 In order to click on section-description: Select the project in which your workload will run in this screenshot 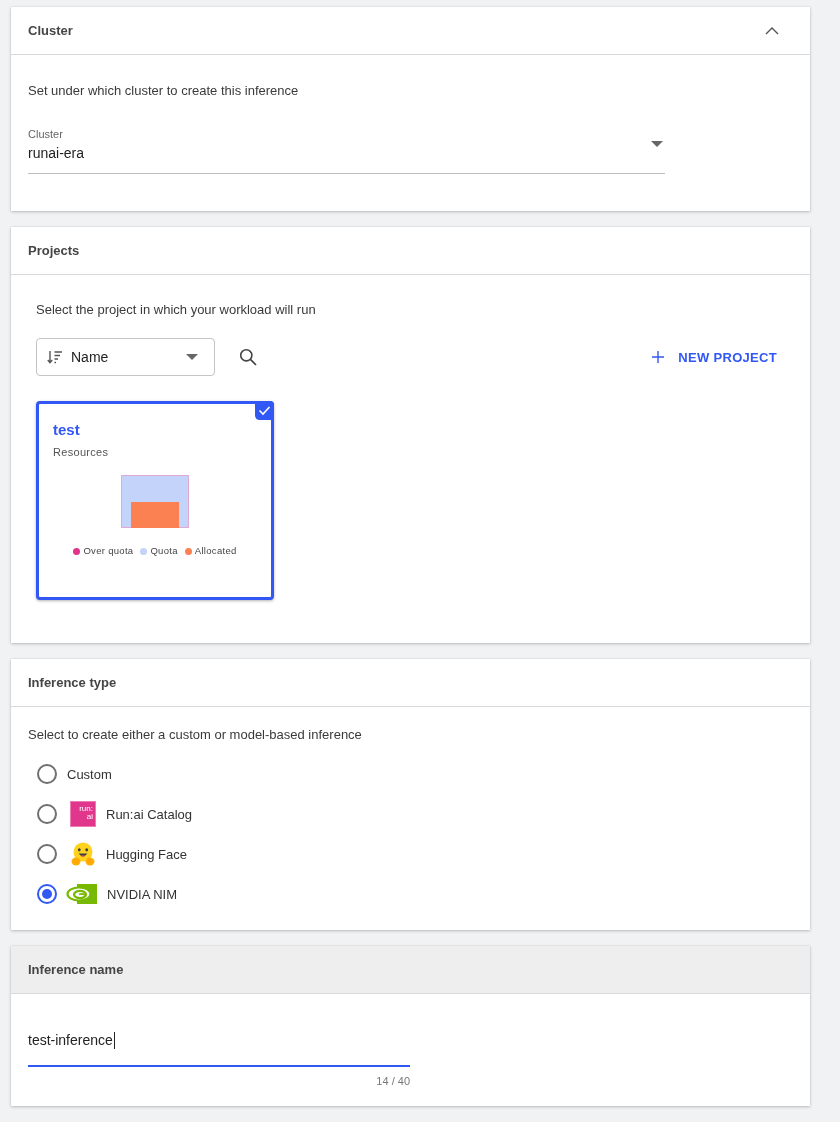, I will do `click(176, 310)`.